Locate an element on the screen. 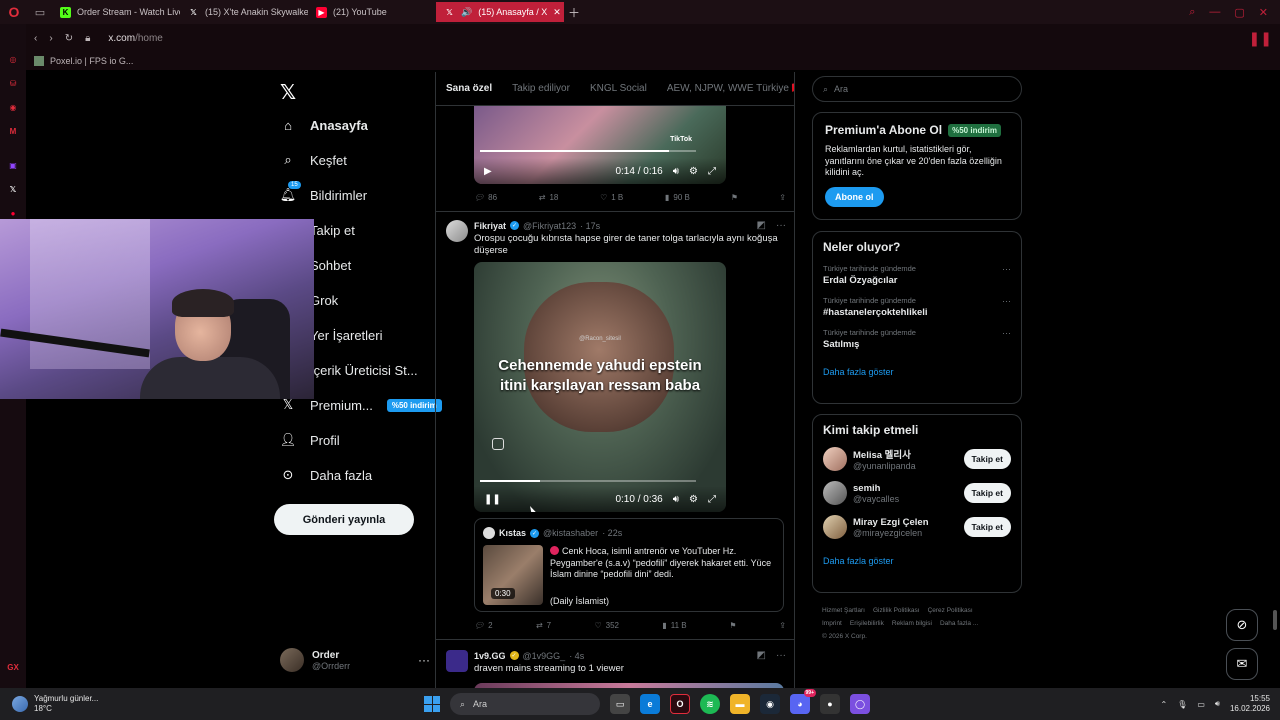 The width and height of the screenshot is (1280, 720). forward-icon: › is located at coordinates (50, 38).